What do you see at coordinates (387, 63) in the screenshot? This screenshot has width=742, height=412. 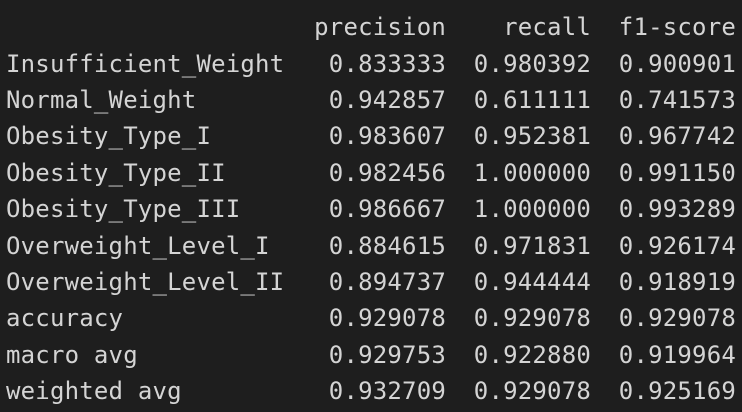 I see `precision-value: 0.833333` at bounding box center [387, 63].